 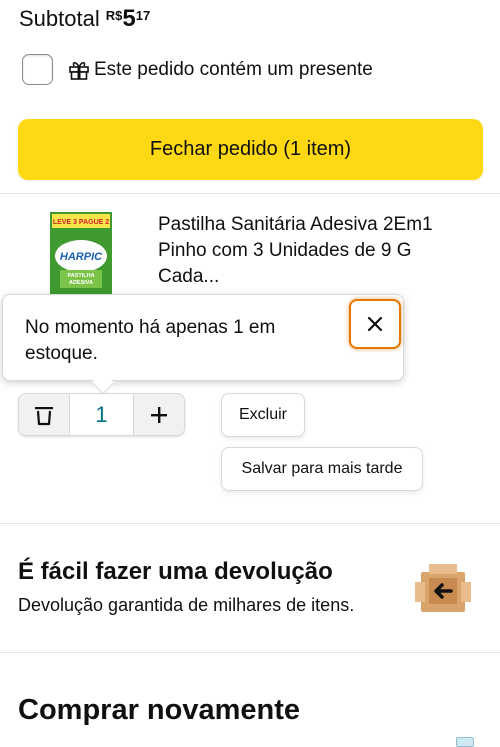 I want to click on product-thumbnail-icon, so click(x=465, y=742).